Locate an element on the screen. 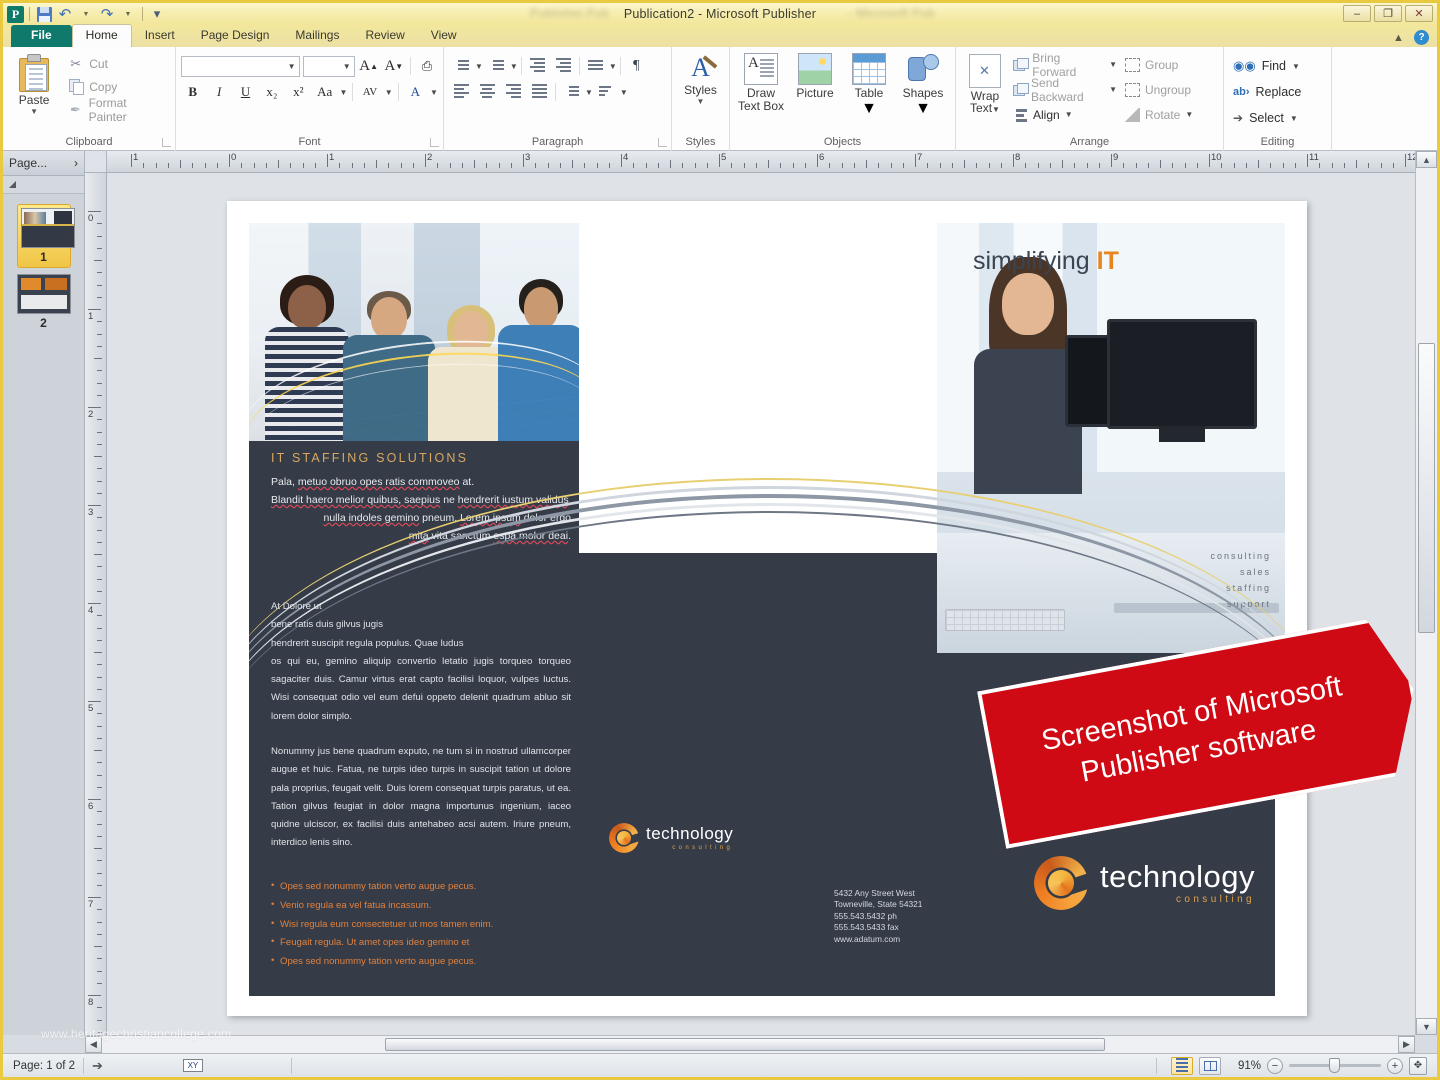 The height and width of the screenshot is (1080, 1440). align-button: Align ▼ is located at coordinates (1067, 114).